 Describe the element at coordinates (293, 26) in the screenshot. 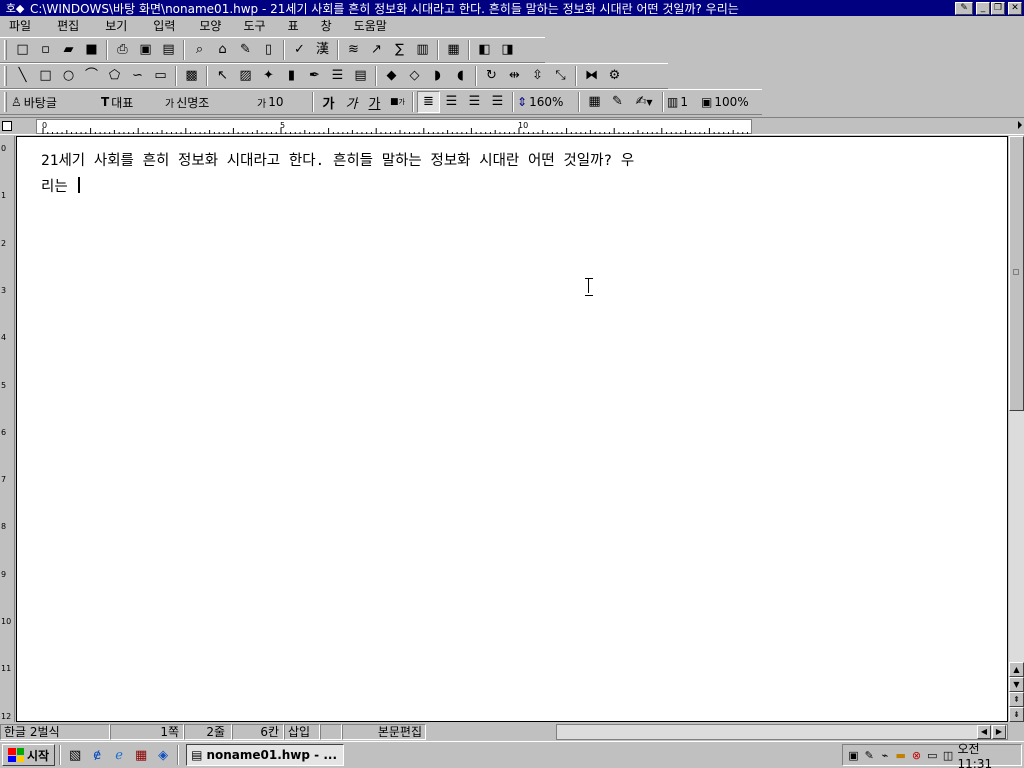

I see `menu-table: 표` at that location.